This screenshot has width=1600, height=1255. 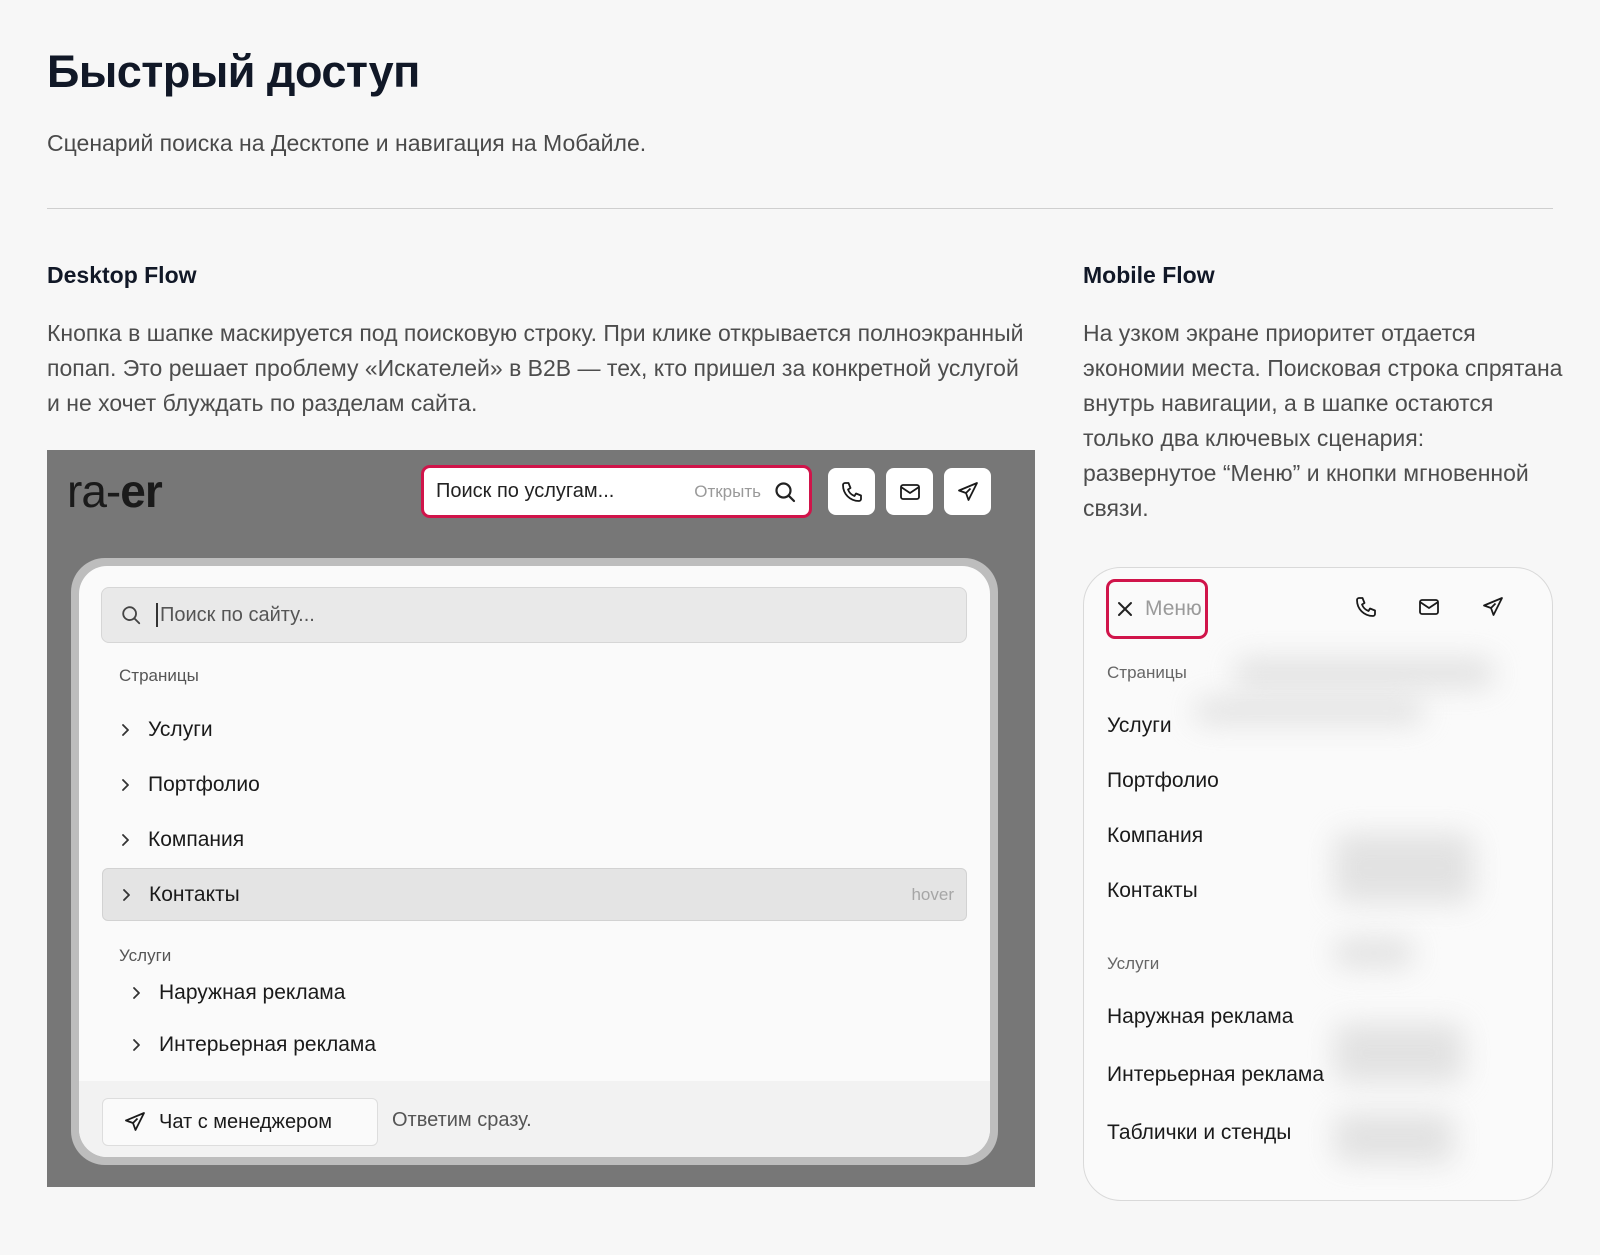 I want to click on mobile-service-signs: Таблички и стенды, so click(x=1199, y=1133).